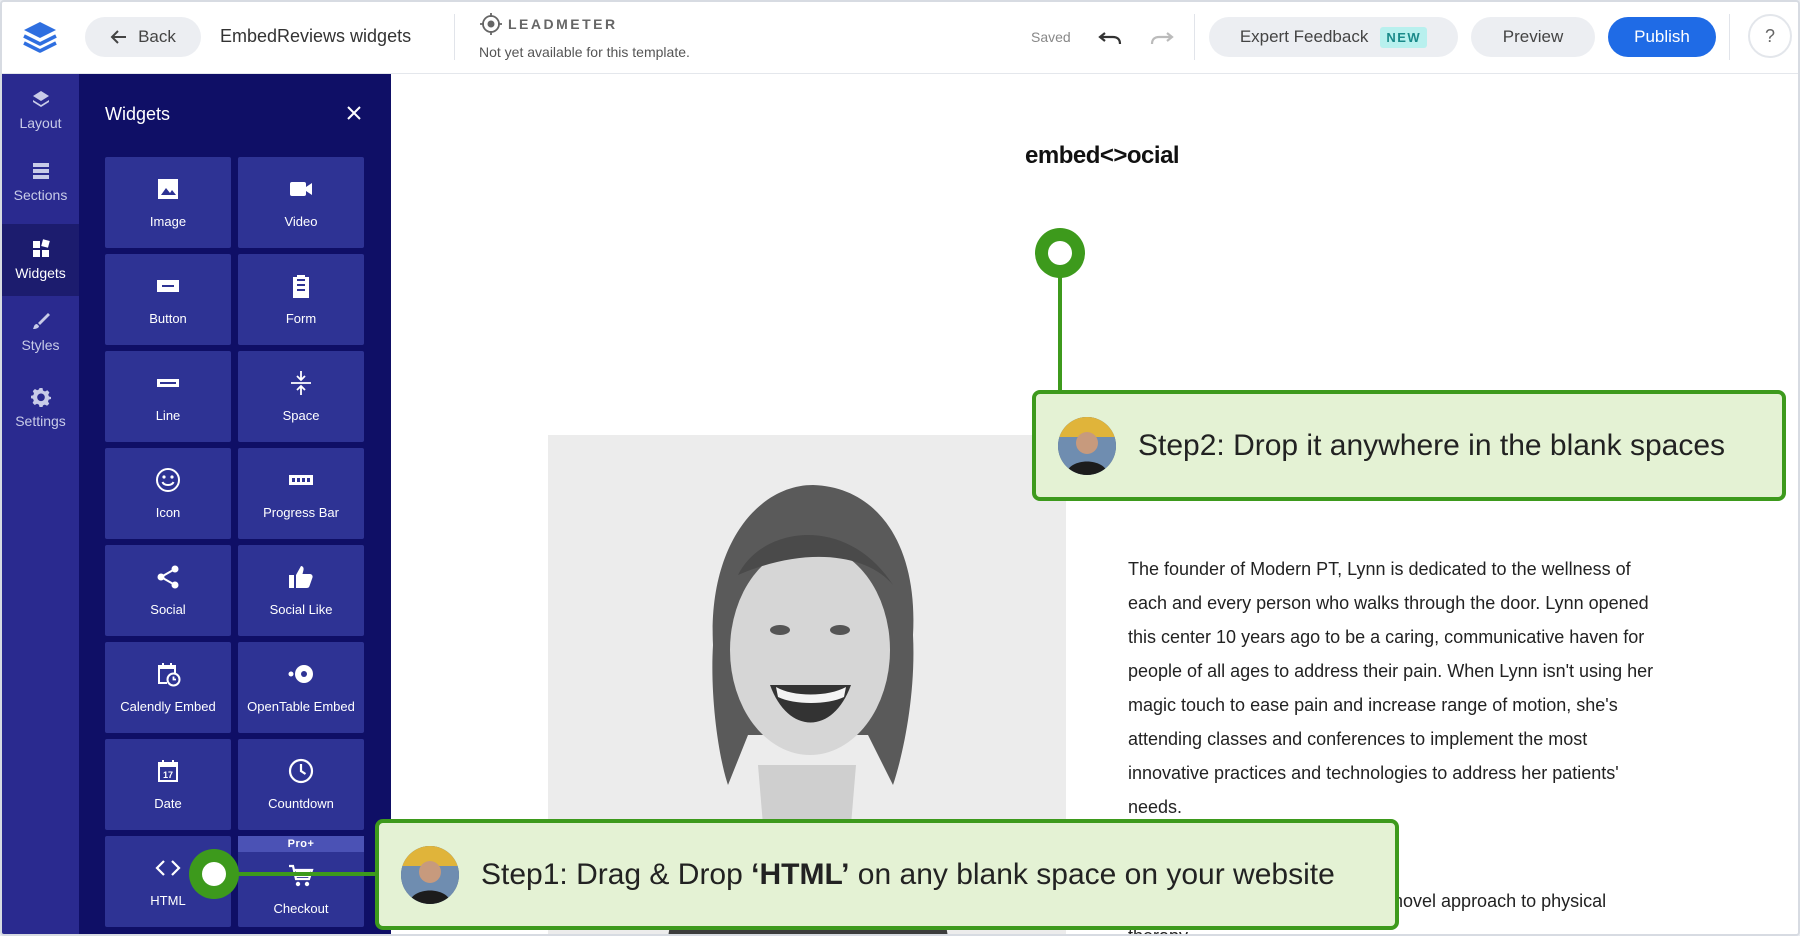 This screenshot has height=936, width=1800. What do you see at coordinates (168, 396) in the screenshot?
I see `widget-tile-line: Line` at bounding box center [168, 396].